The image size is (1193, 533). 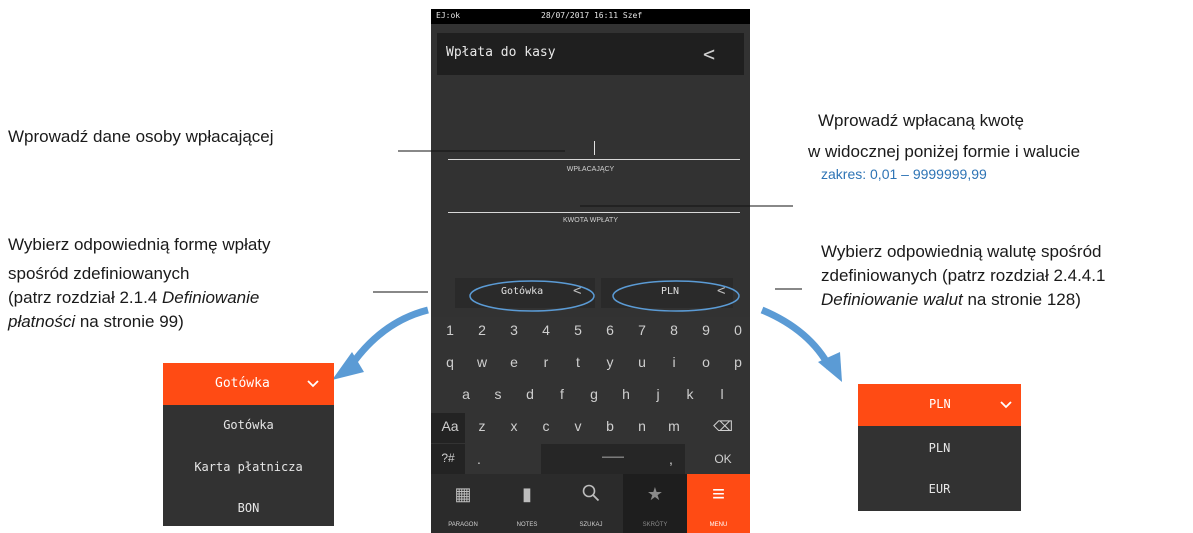 I want to click on dropdown-currency-option-1: PLN, so click(x=939, y=448).